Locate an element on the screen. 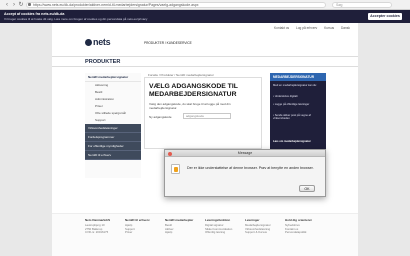 Image resolution: width=410 pixels, height=256 pixels. browser-search-field: Søg is located at coordinates (362, 5).